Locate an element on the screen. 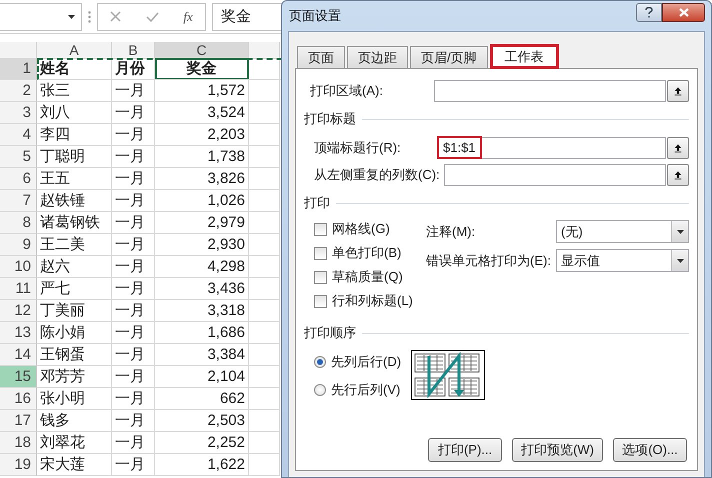 This screenshot has height=478, width=712. table-cell: 2,104 is located at coordinates (202, 377).